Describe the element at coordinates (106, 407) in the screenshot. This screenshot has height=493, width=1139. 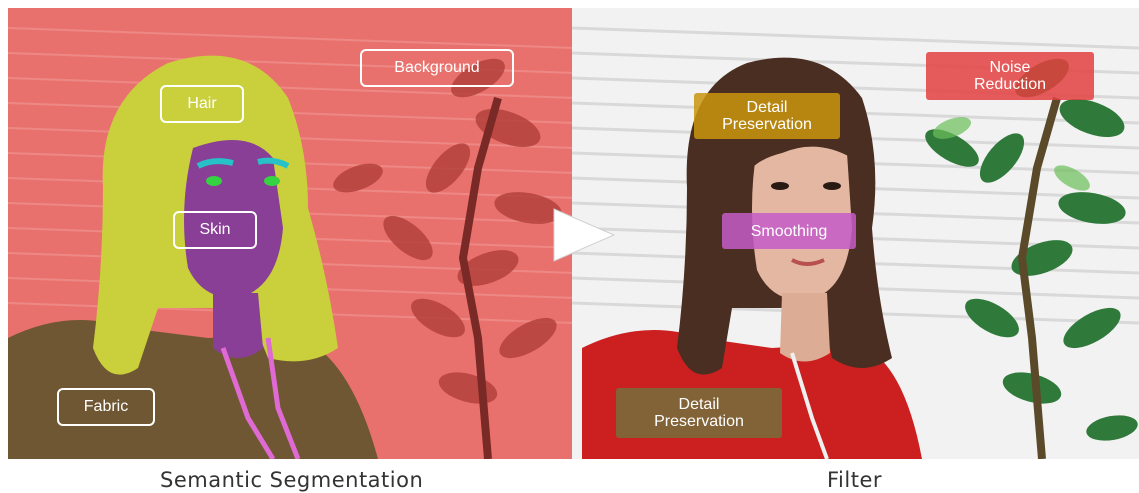
I see `fabric-label: Fabric` at that location.